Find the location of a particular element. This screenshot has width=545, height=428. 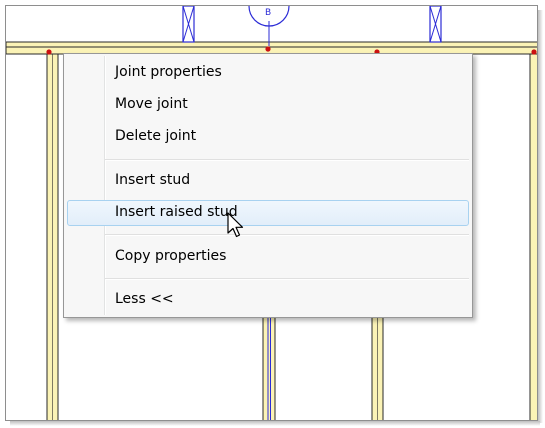

menu-item-label: Move joint is located at coordinates (151, 104).